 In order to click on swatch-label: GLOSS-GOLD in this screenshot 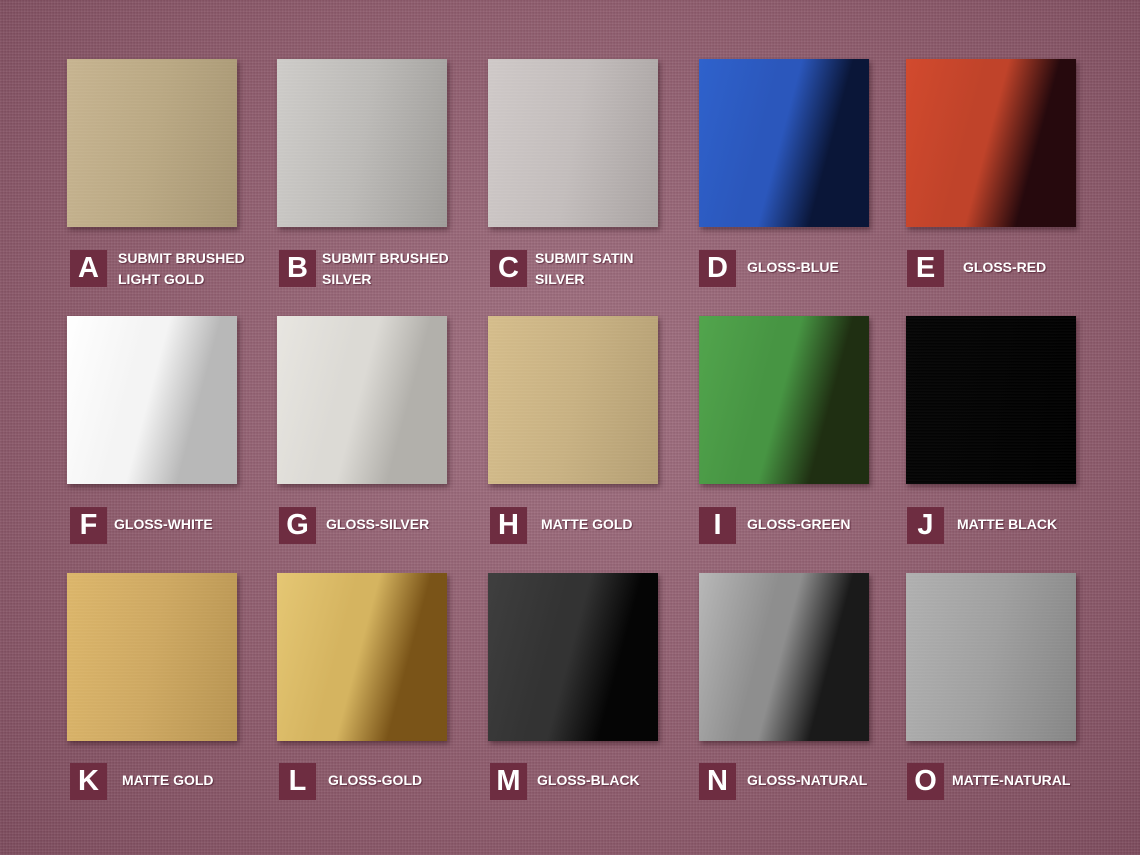, I will do `click(375, 780)`.